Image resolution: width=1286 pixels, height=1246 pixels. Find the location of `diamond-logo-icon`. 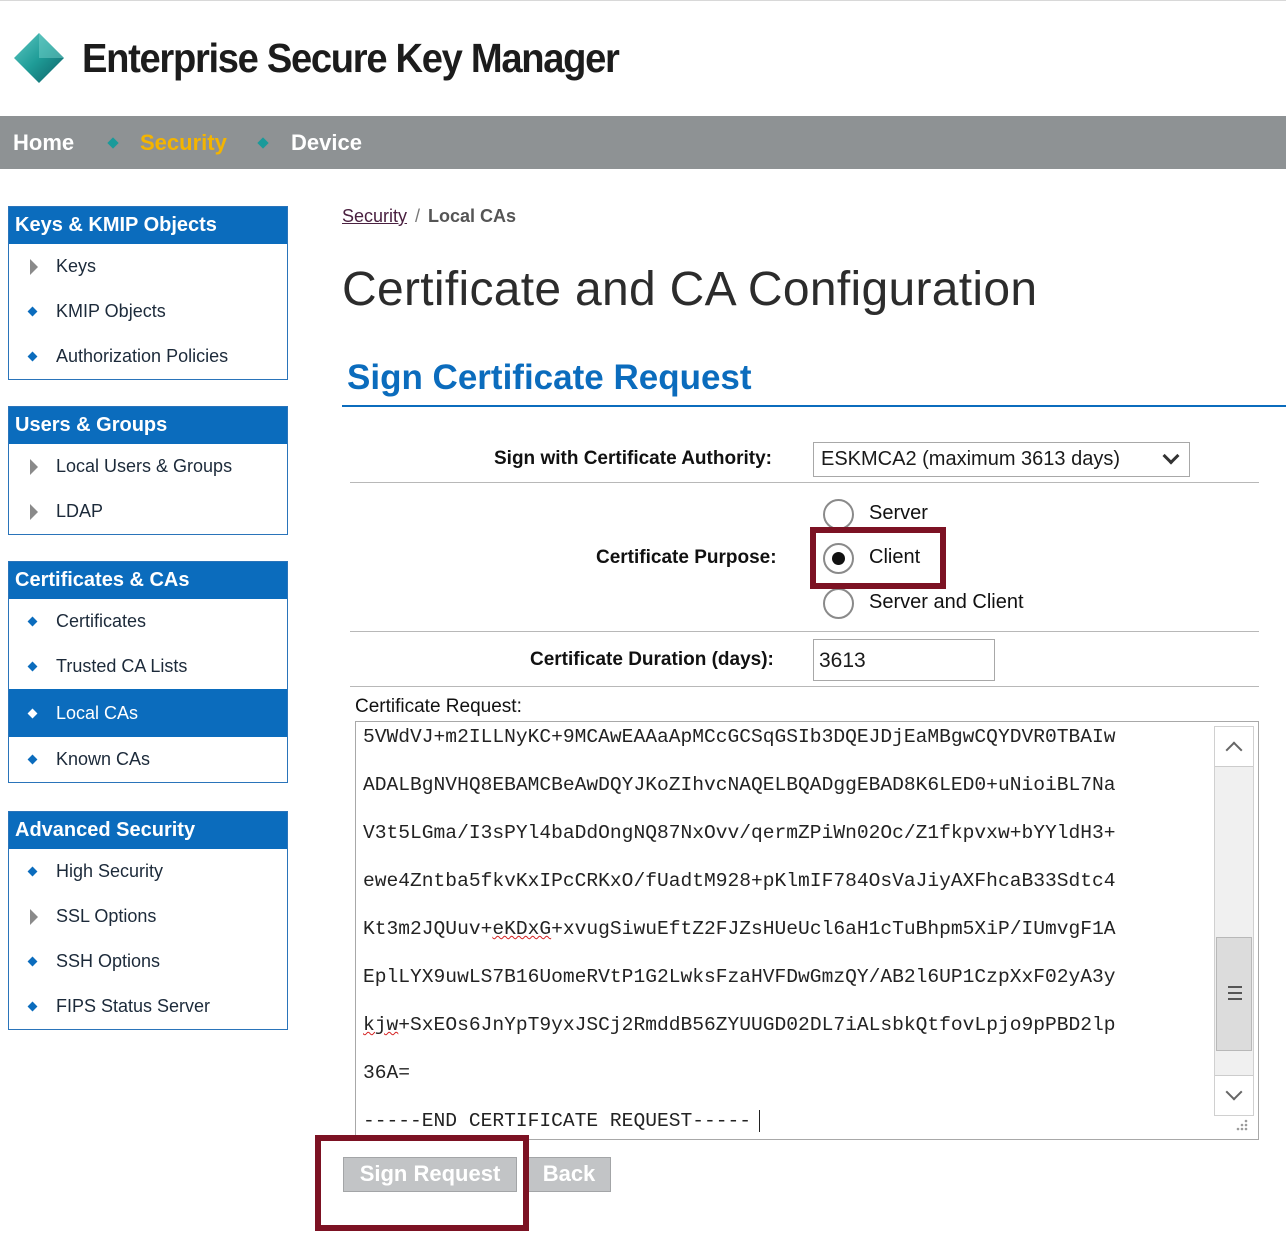

diamond-logo-icon is located at coordinates (39, 58).